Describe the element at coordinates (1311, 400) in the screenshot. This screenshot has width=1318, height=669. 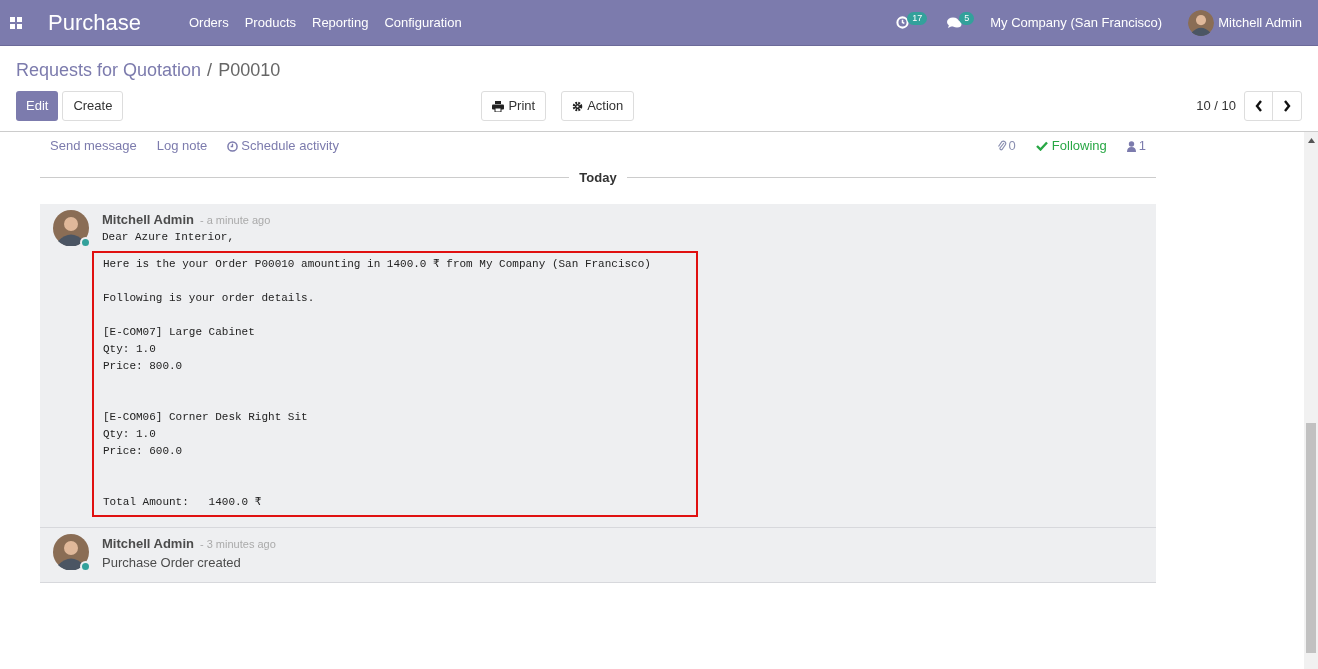
I see `scrollbar` at that location.